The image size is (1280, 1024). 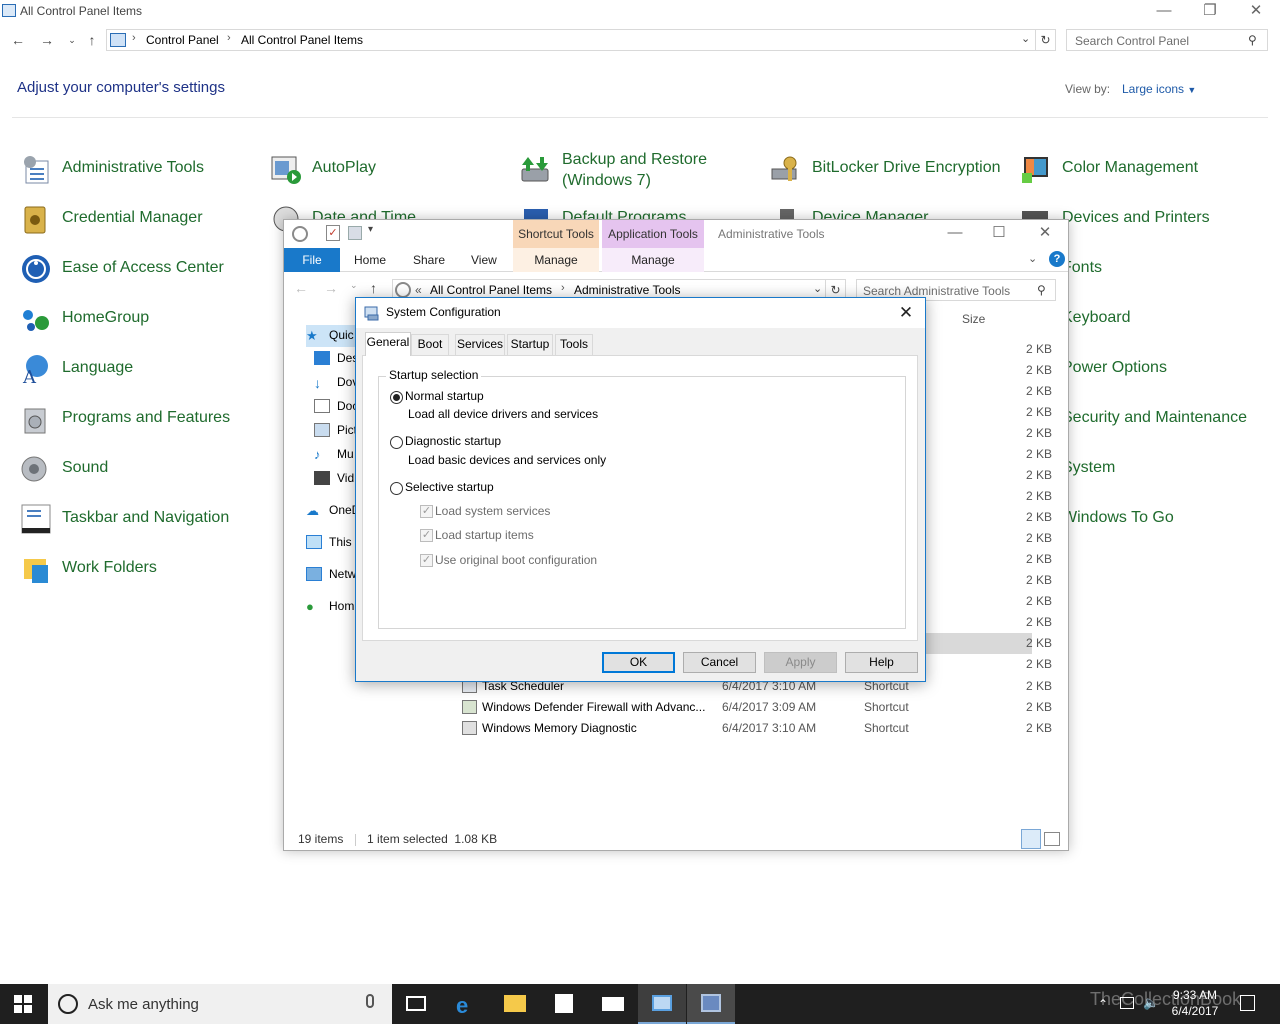 I want to click on control-panel-taskbar-button, so click(x=662, y=1004).